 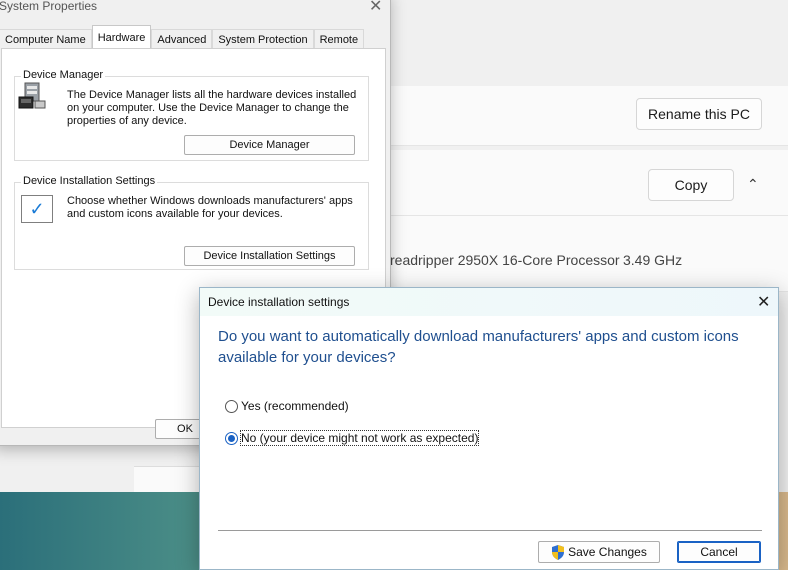 What do you see at coordinates (691, 185) in the screenshot?
I see `copy-button: Copy` at bounding box center [691, 185].